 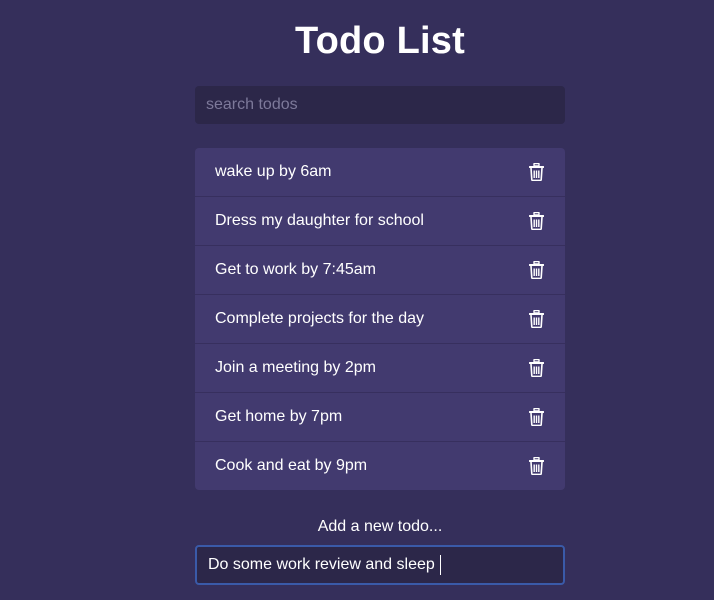 What do you see at coordinates (440, 565) in the screenshot?
I see `text-caret` at bounding box center [440, 565].